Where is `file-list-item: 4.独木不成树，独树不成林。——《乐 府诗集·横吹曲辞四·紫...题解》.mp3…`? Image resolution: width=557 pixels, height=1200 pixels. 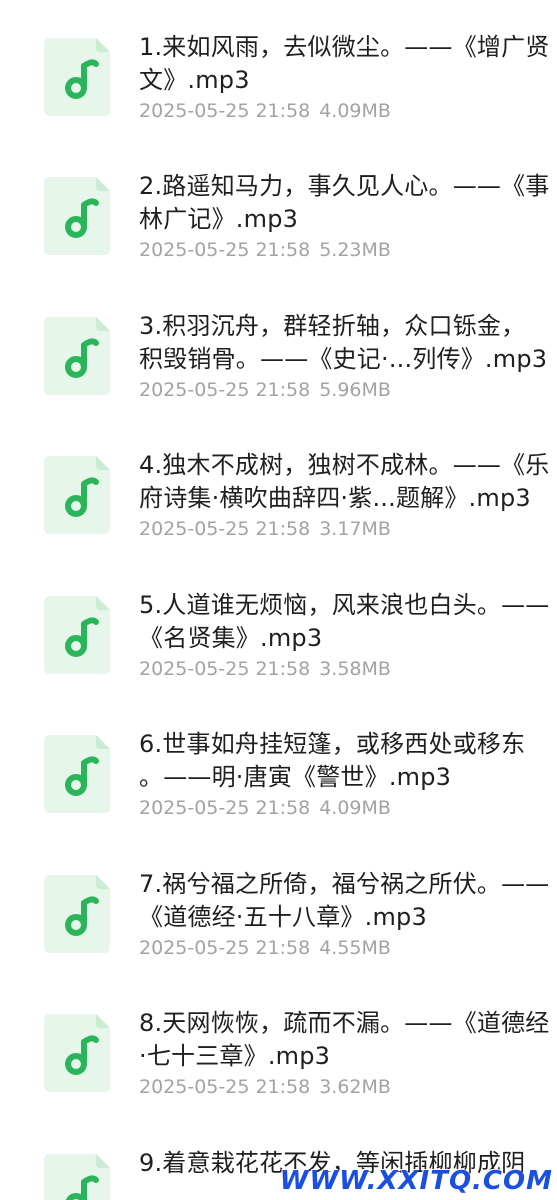 file-list-item: 4.独木不成树，独树不成林。——《乐 府诗集·横吹曲辞四·紫...题解》.mp3… is located at coordinates (278, 487).